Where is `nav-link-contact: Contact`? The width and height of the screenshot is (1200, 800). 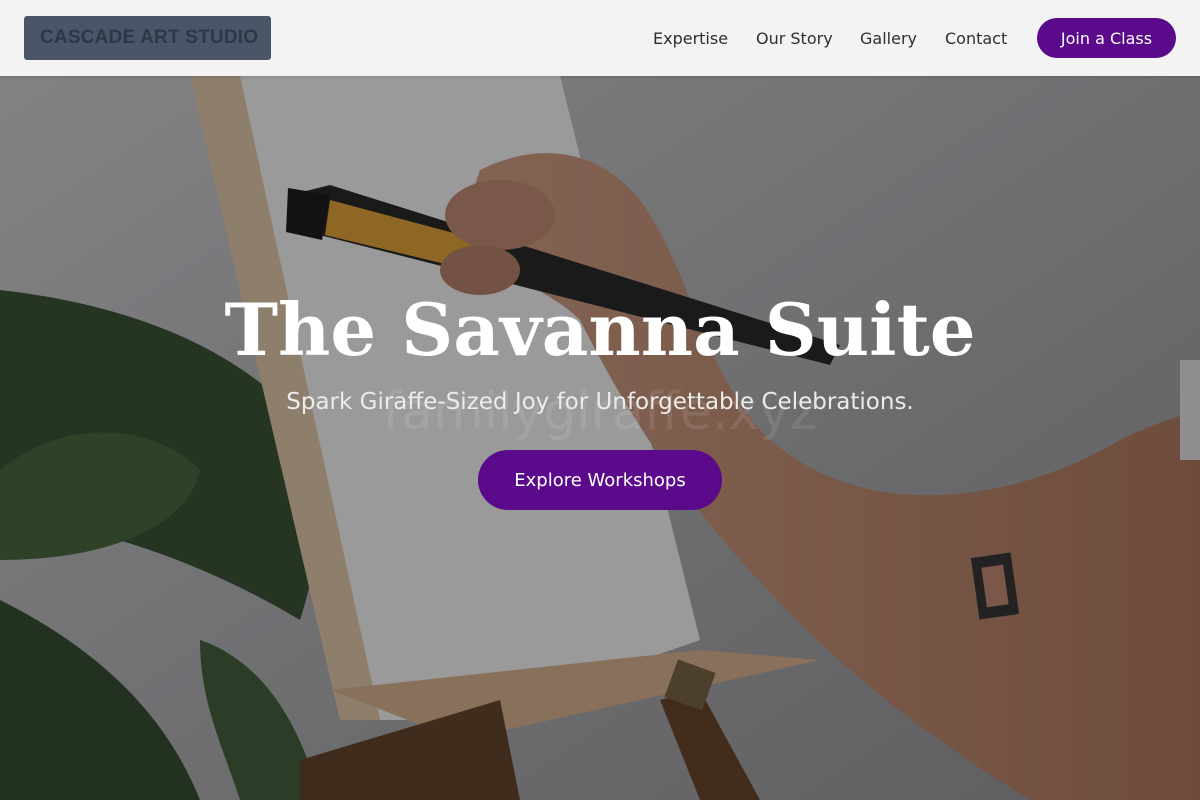
nav-link-contact: Contact is located at coordinates (976, 38).